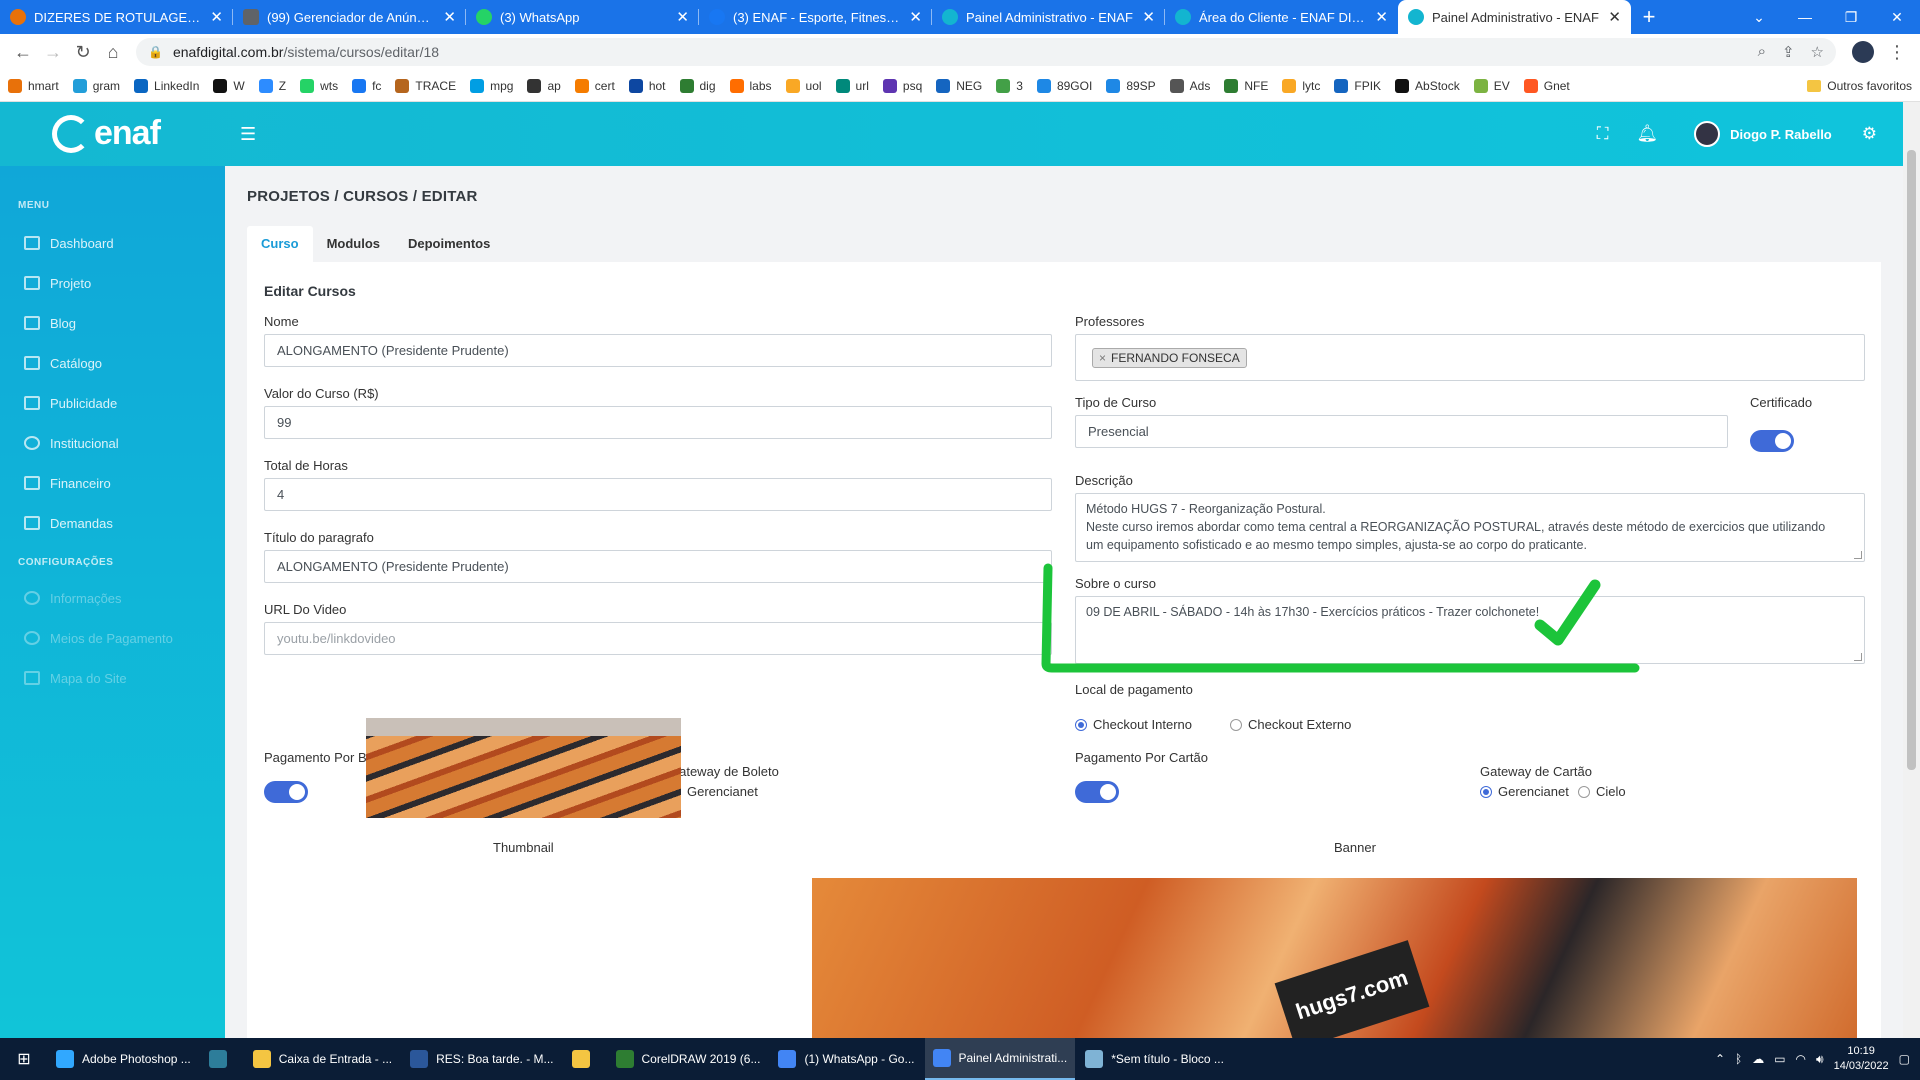  What do you see at coordinates (523, 768) in the screenshot?
I see `thumbnail-image` at bounding box center [523, 768].